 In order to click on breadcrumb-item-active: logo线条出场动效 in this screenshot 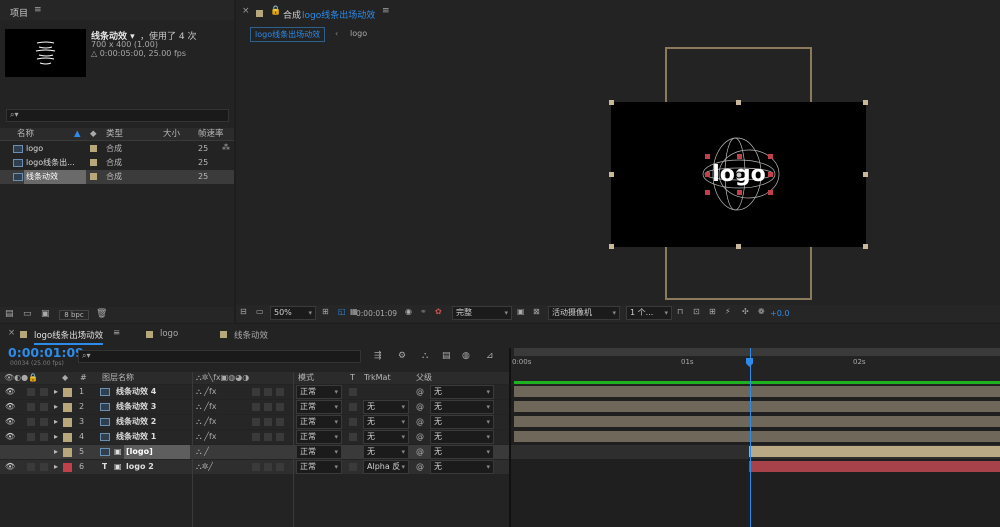, I will do `click(288, 34)`.